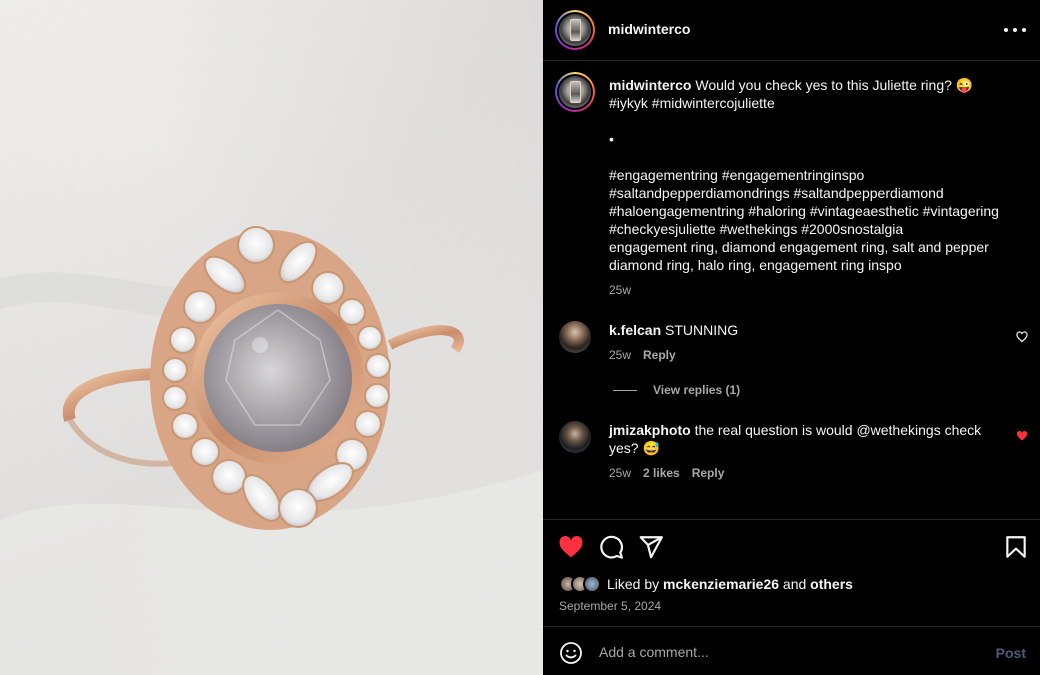 This screenshot has width=1040, height=675. I want to click on comment-body: yes? 😅, so click(634, 448).